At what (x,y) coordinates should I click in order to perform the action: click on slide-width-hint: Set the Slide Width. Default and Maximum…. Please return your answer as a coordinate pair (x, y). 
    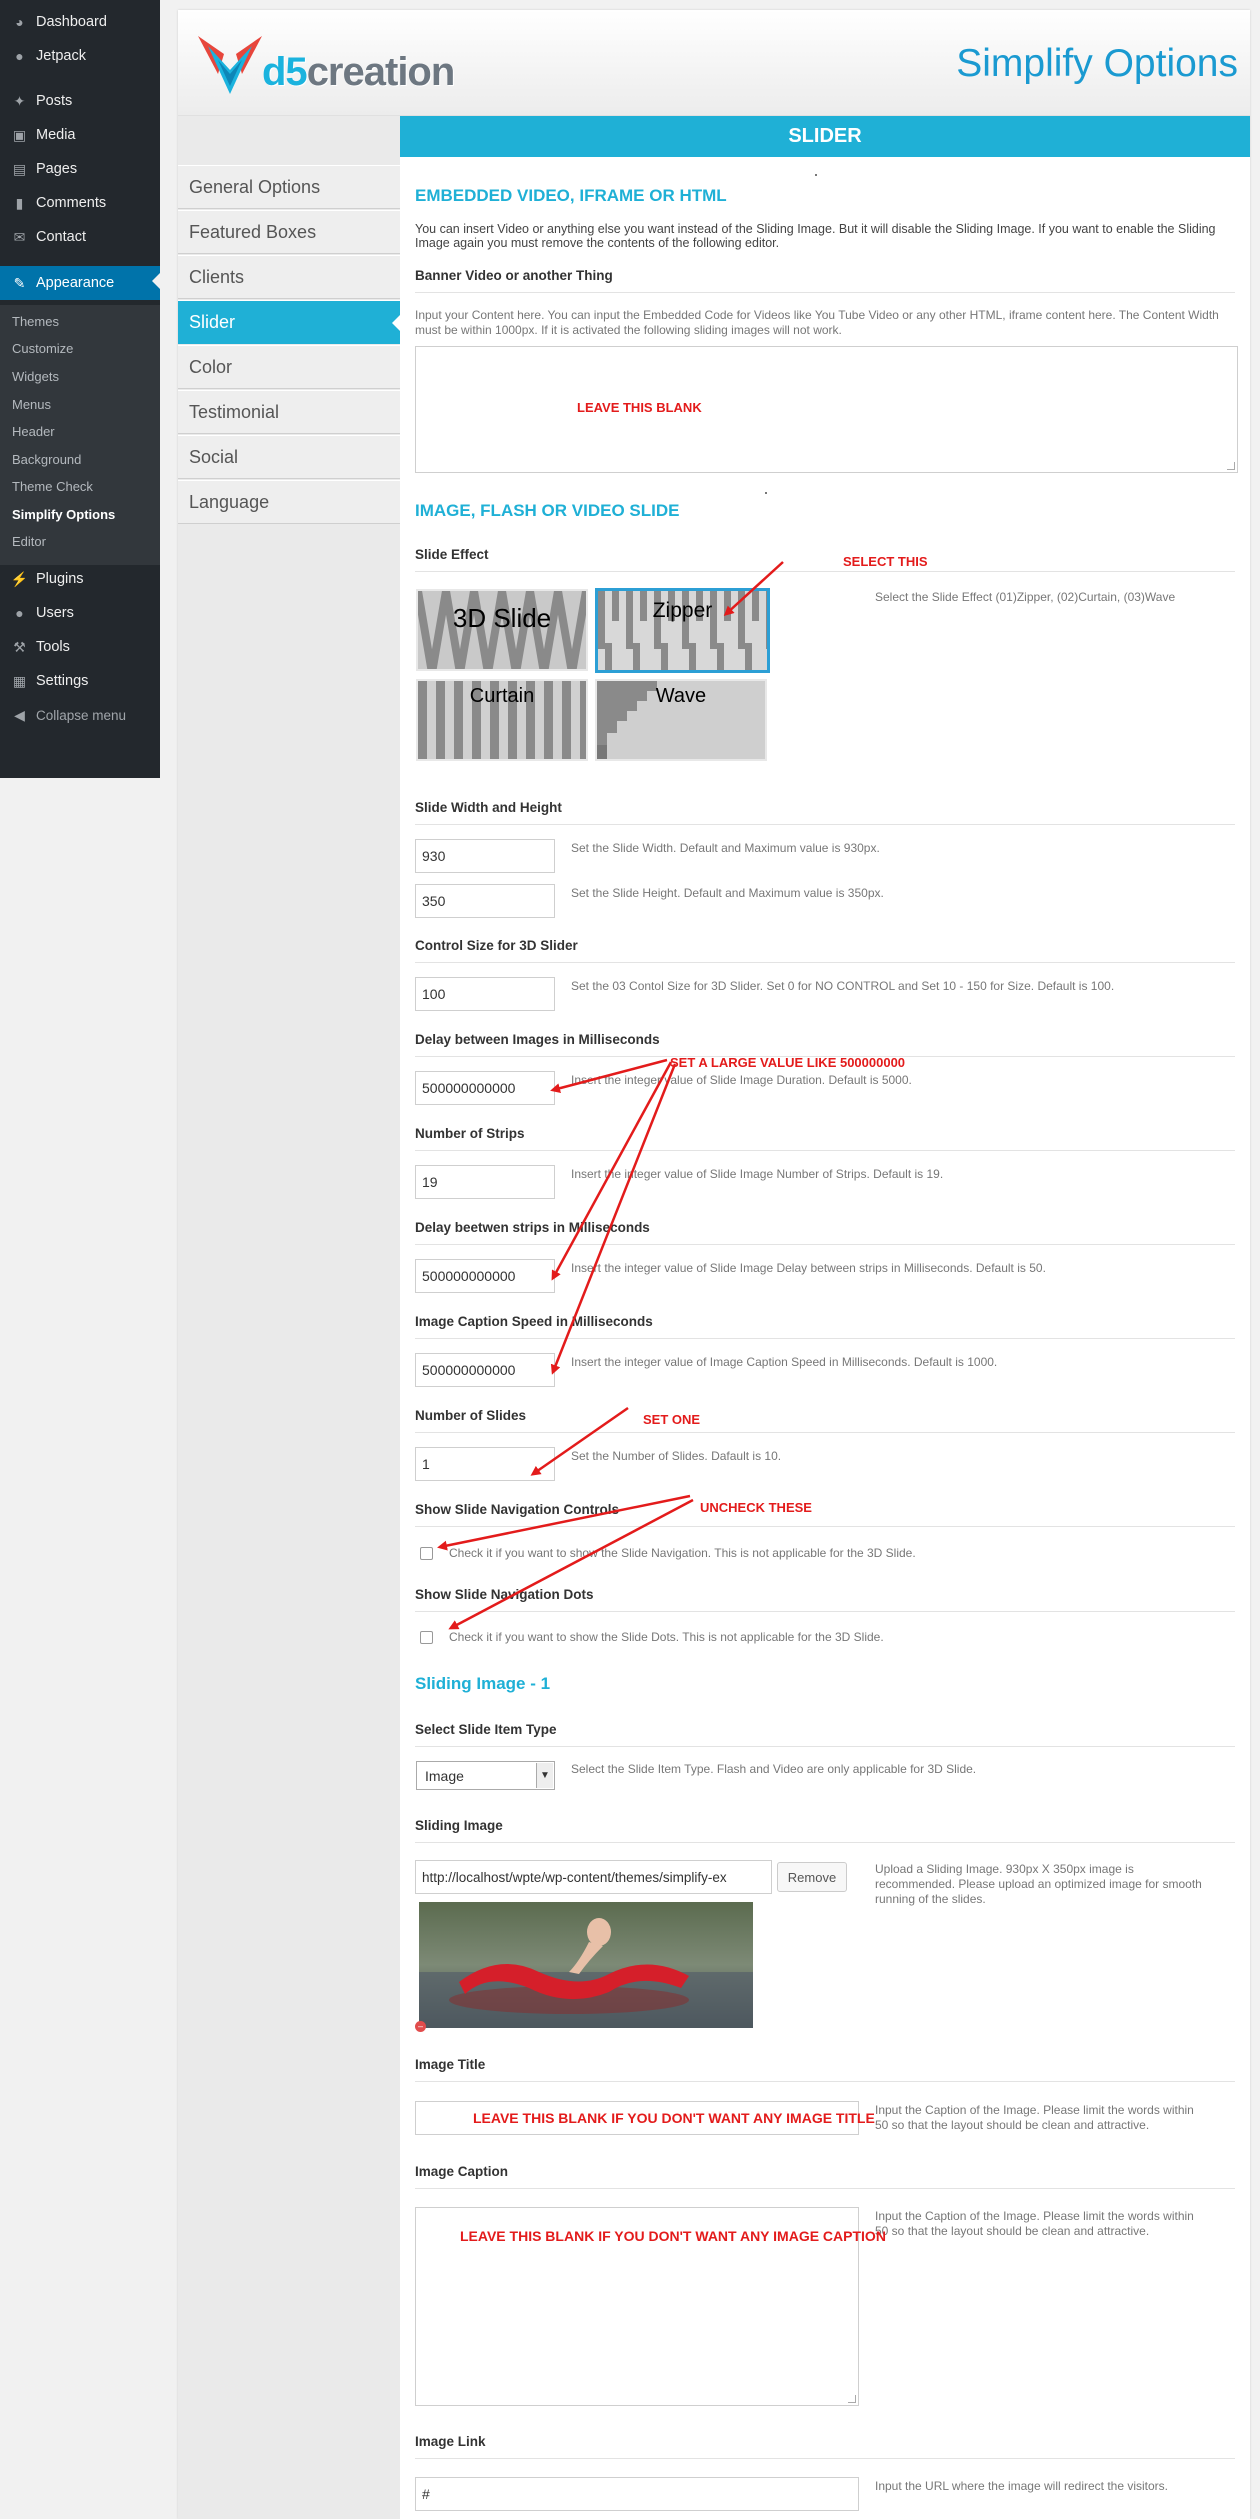
    Looking at the image, I should click on (725, 848).